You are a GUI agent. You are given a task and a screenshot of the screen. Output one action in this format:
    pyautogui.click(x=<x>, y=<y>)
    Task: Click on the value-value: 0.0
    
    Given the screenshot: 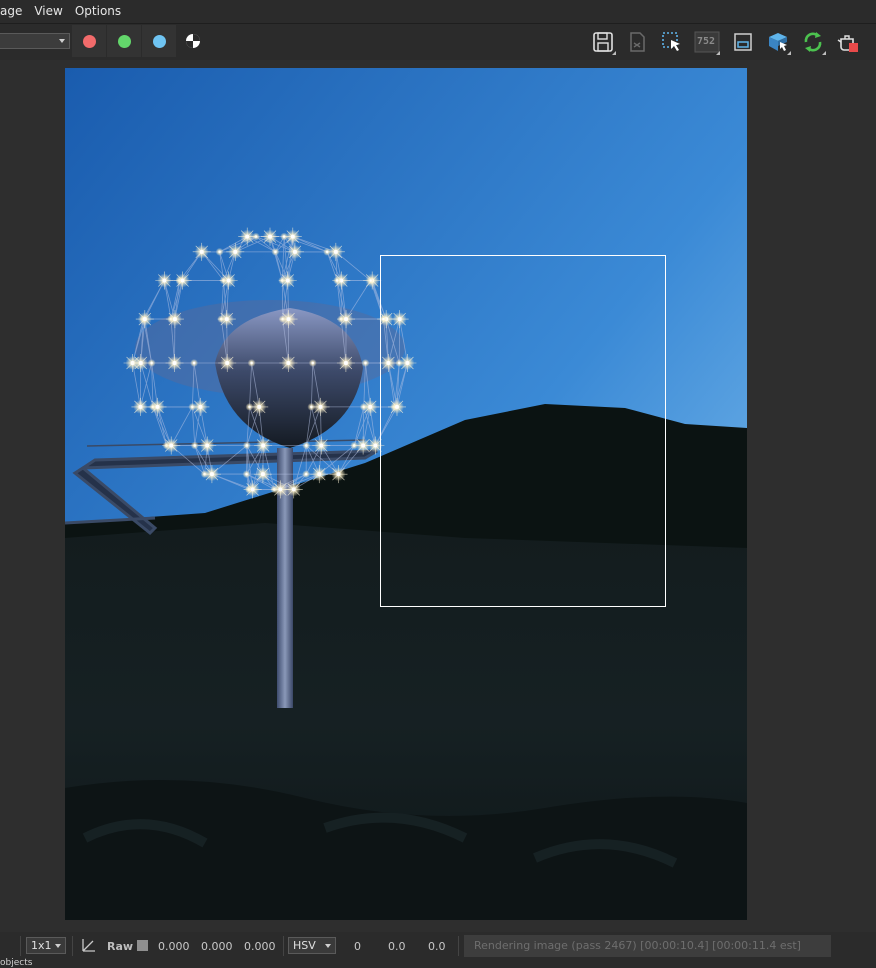 What is the action you would take?
    pyautogui.click(x=437, y=946)
    